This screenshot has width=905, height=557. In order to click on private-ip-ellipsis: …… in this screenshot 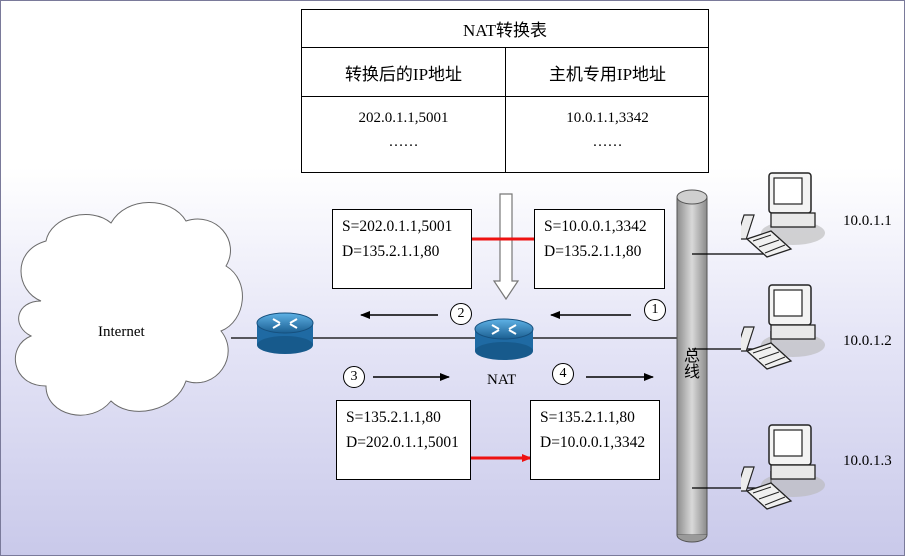, I will do `click(607, 142)`.